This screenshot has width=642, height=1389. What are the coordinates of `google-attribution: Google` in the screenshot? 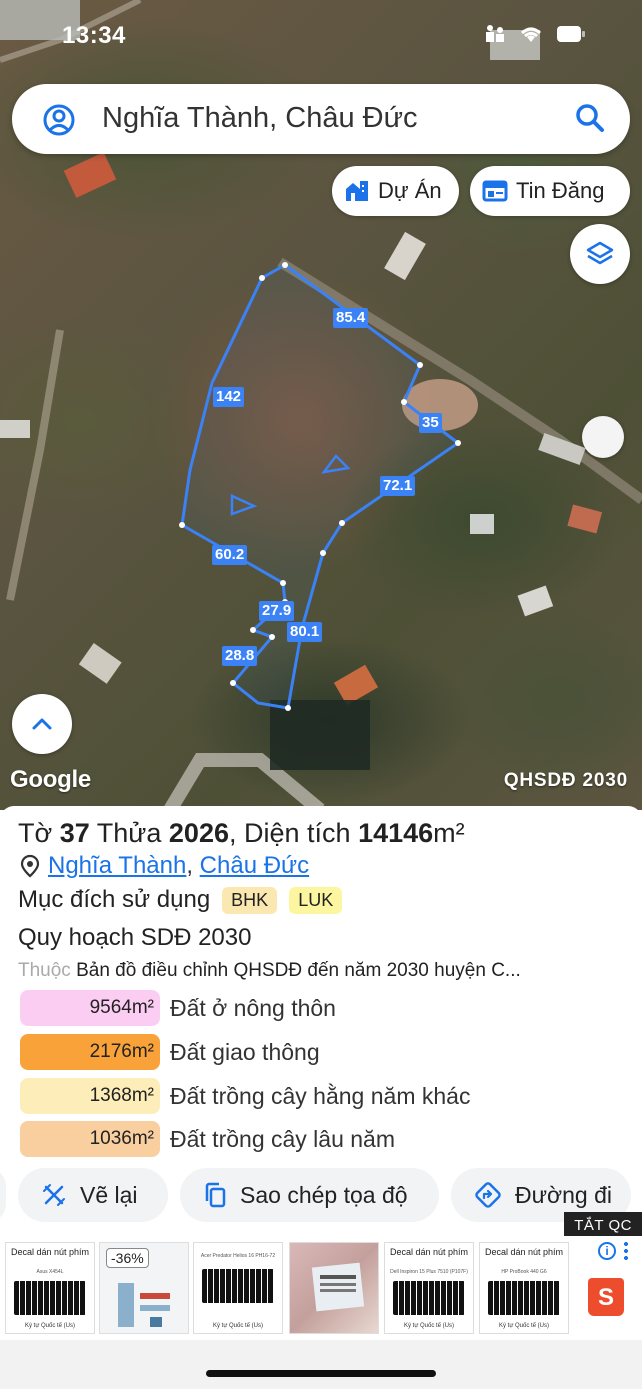 It's located at (50, 779).